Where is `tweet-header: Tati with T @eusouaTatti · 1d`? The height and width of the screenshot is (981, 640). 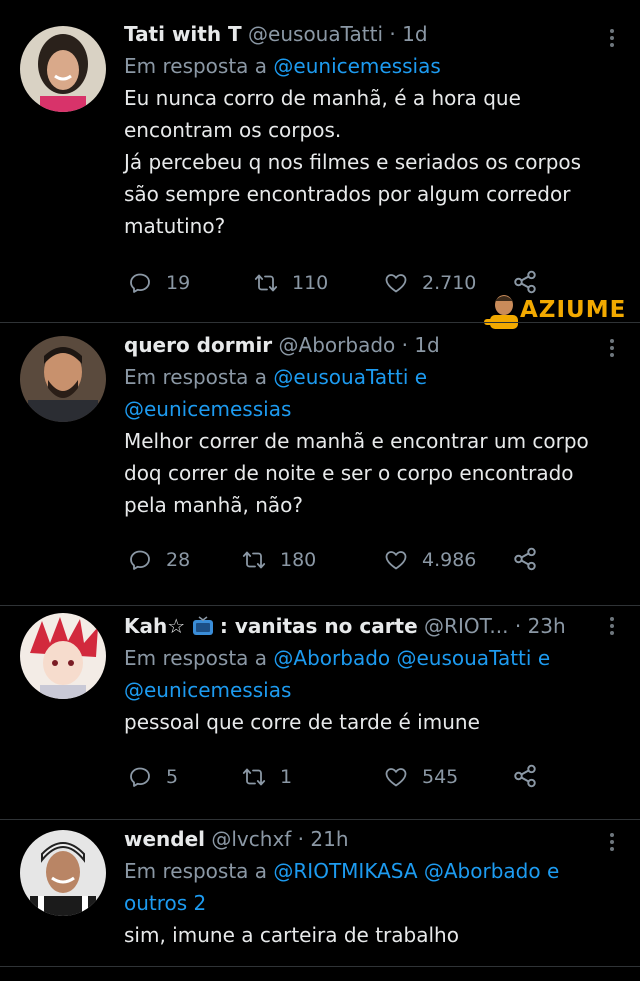
tweet-header: Tati with T @eusouaTatti · 1d is located at coordinates (362, 34).